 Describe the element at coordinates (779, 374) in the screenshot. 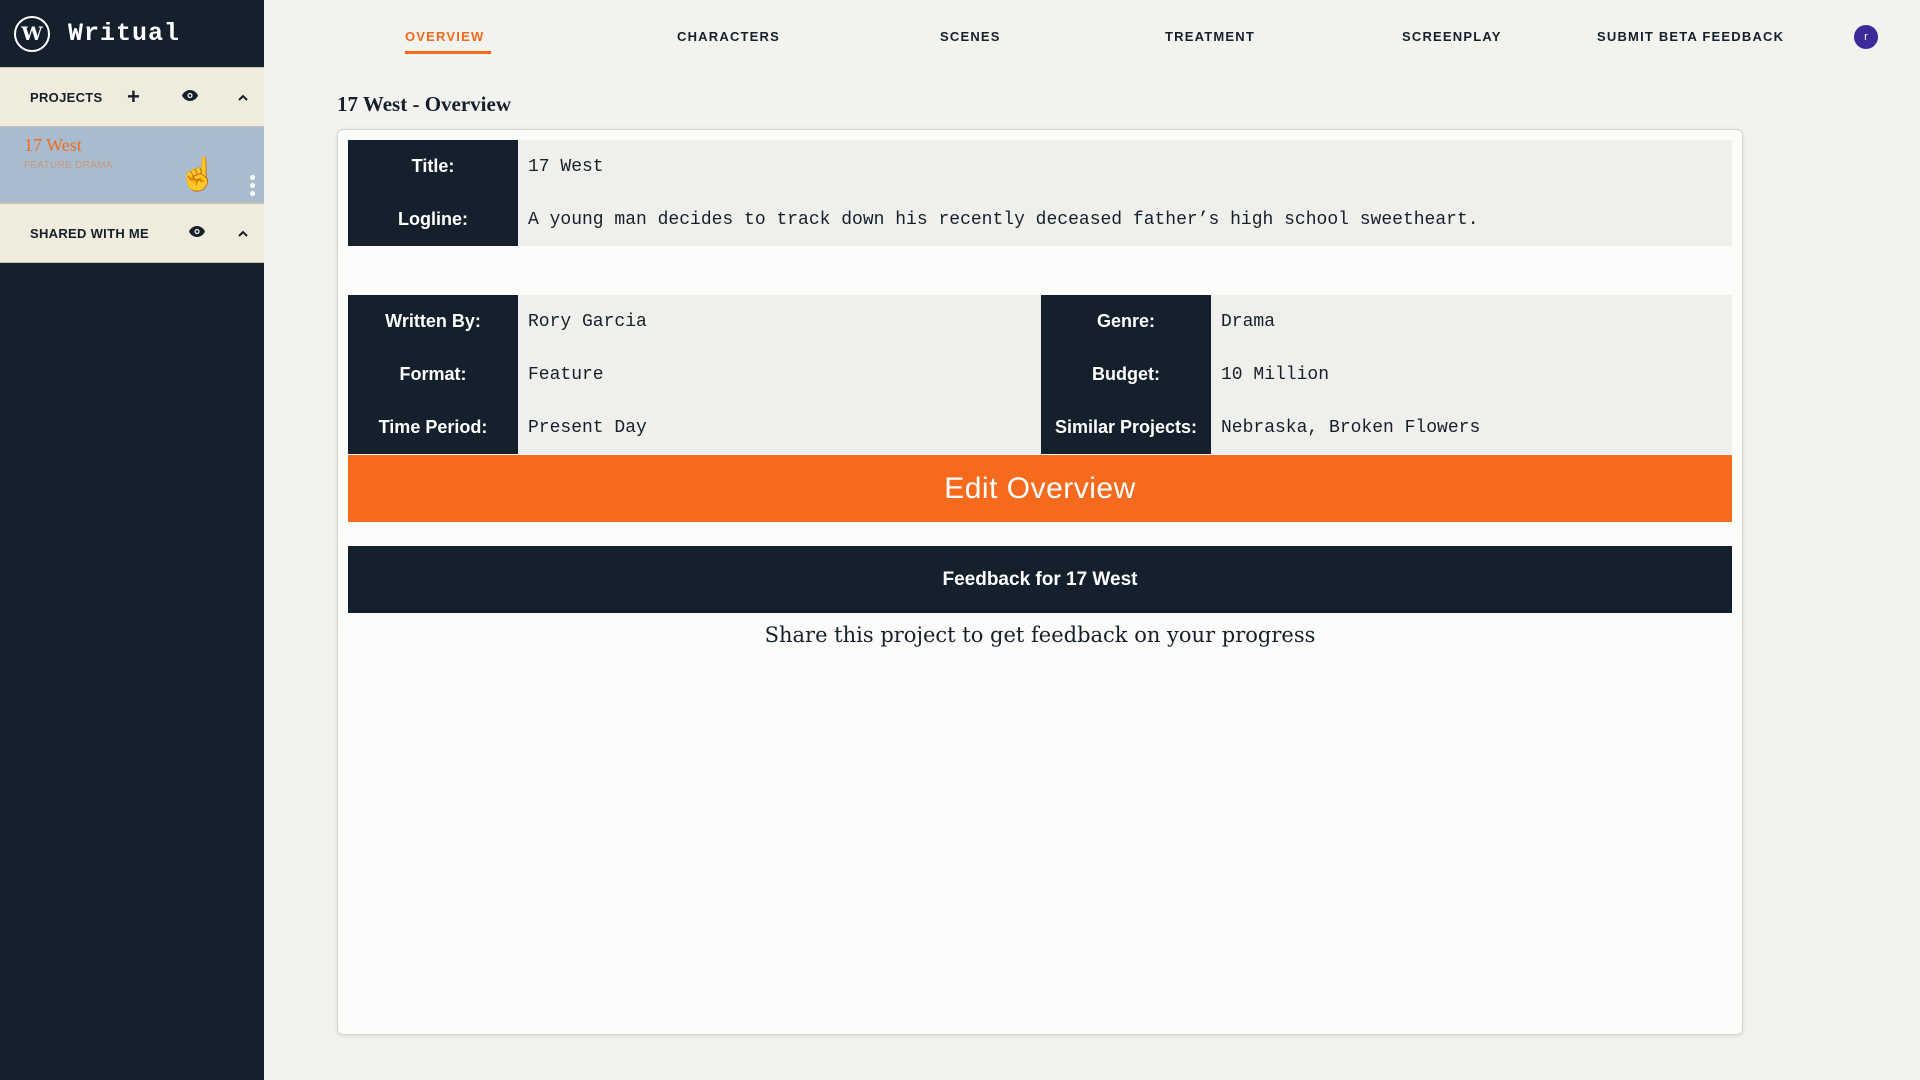

I see `format-value: Feature` at that location.